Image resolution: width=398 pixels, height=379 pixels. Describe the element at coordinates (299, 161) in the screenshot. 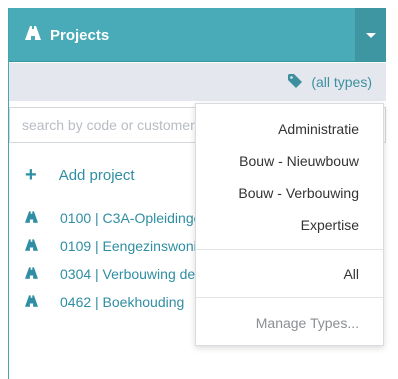

I see `menu-item-bouw-nieuwbouw: Bouw - Nieuwbouw` at that location.